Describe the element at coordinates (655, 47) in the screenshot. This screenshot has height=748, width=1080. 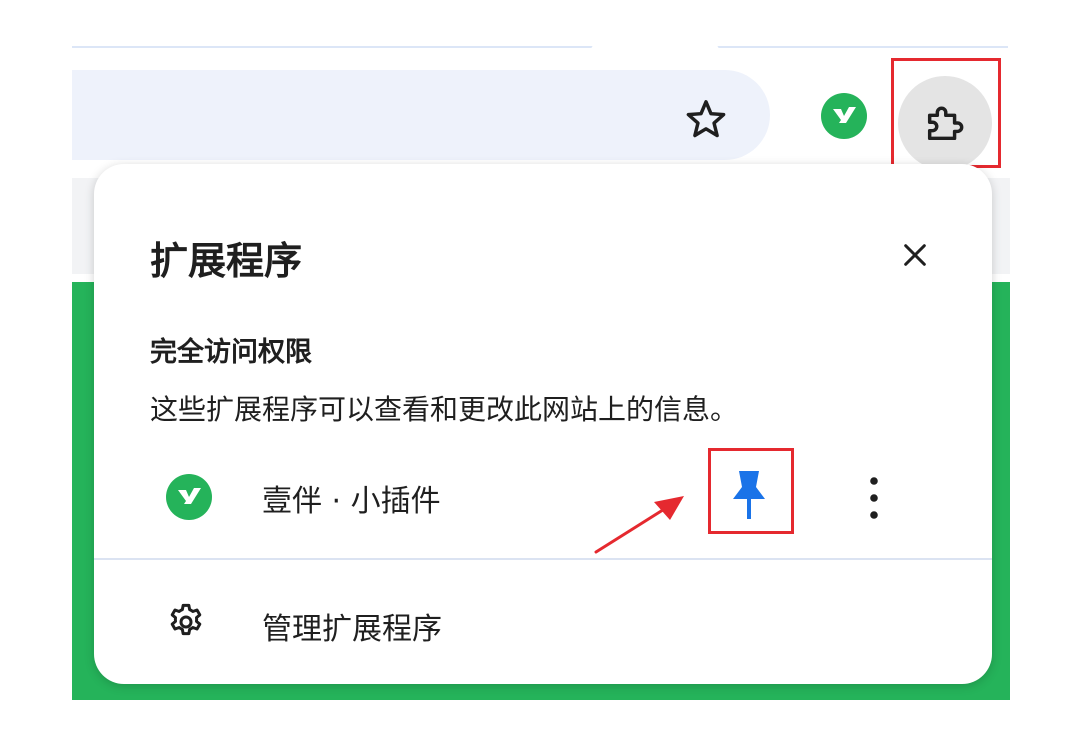
I see `tab-edge` at that location.